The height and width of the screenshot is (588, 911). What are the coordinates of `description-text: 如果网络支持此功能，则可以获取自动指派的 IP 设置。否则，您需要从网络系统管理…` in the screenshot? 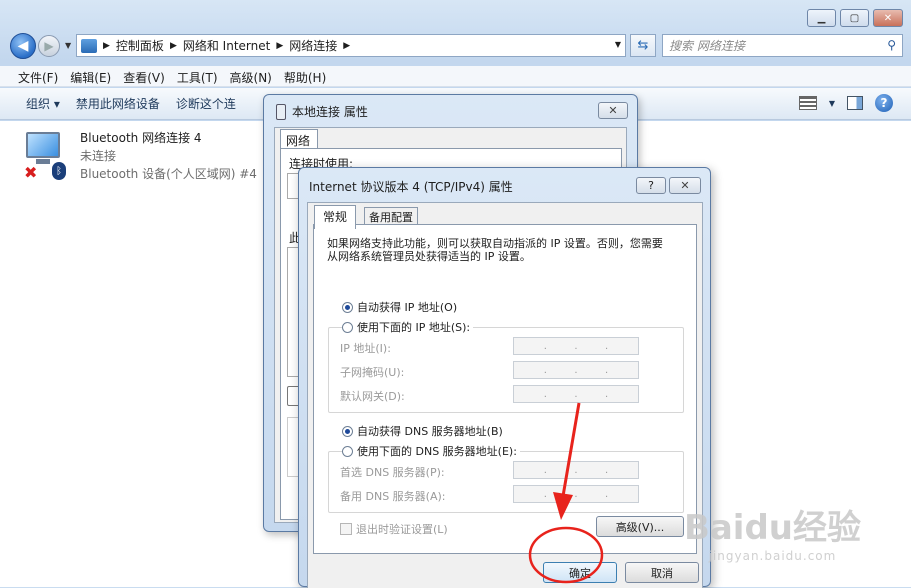 It's located at (495, 250).